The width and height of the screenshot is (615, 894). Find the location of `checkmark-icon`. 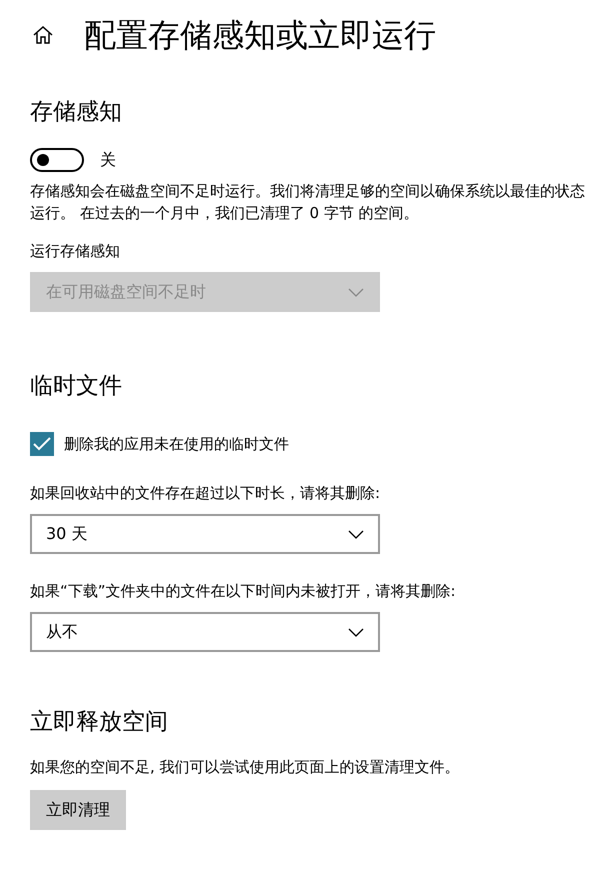

checkmark-icon is located at coordinates (42, 444).